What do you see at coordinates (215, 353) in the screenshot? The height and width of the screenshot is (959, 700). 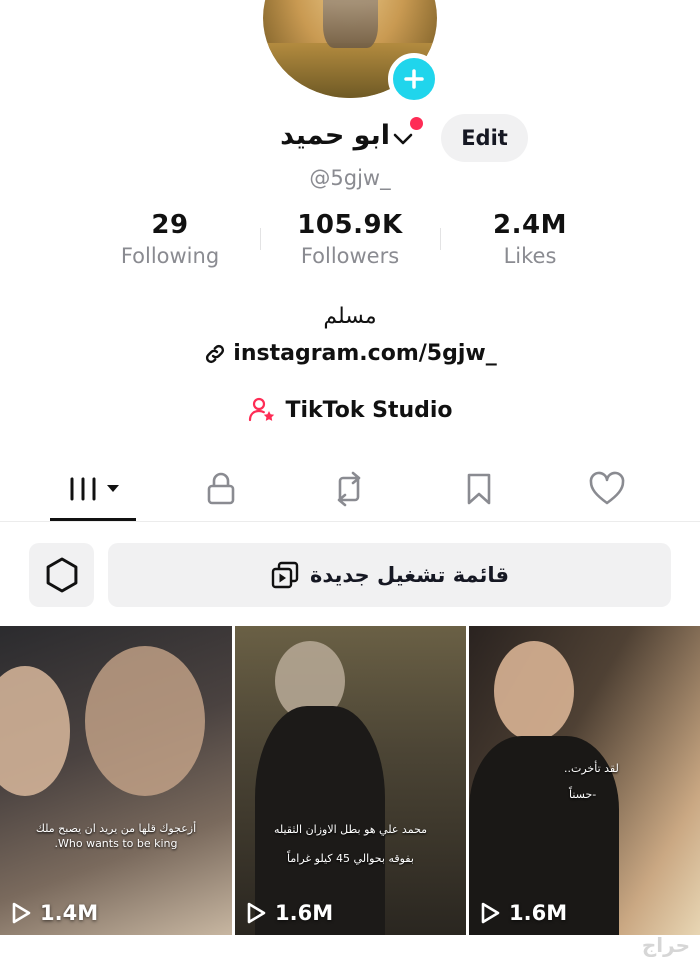 I see `link-icon` at bounding box center [215, 353].